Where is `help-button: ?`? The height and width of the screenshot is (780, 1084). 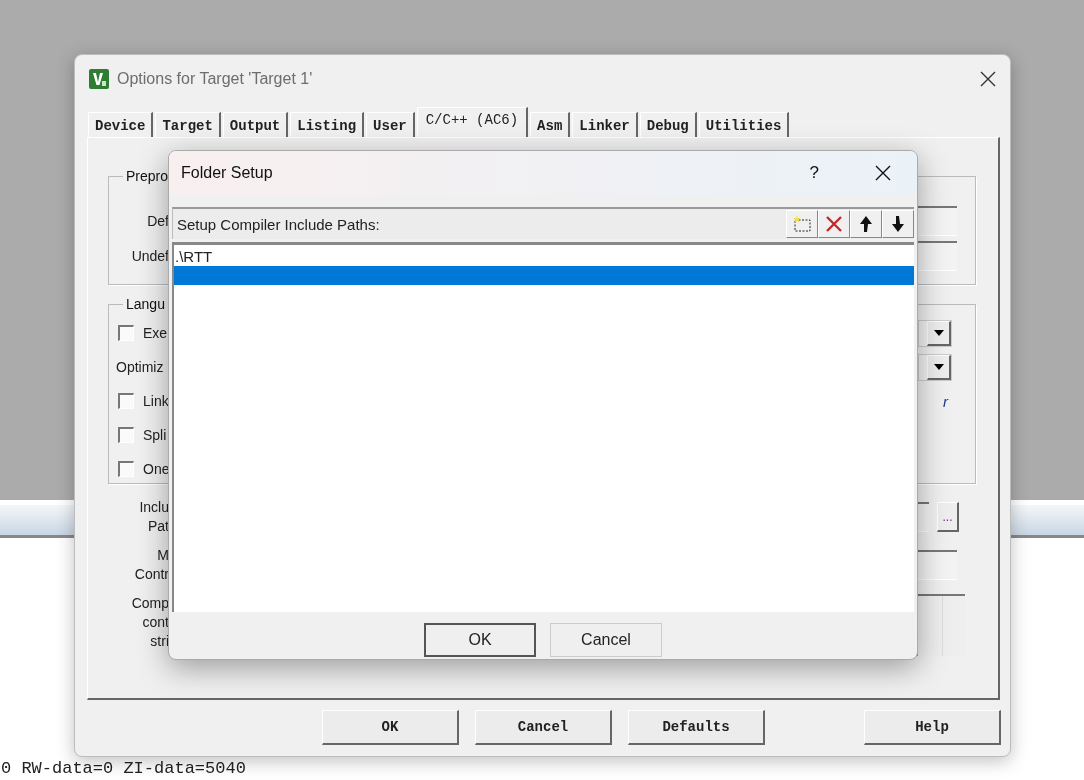
help-button: ? is located at coordinates (814, 173).